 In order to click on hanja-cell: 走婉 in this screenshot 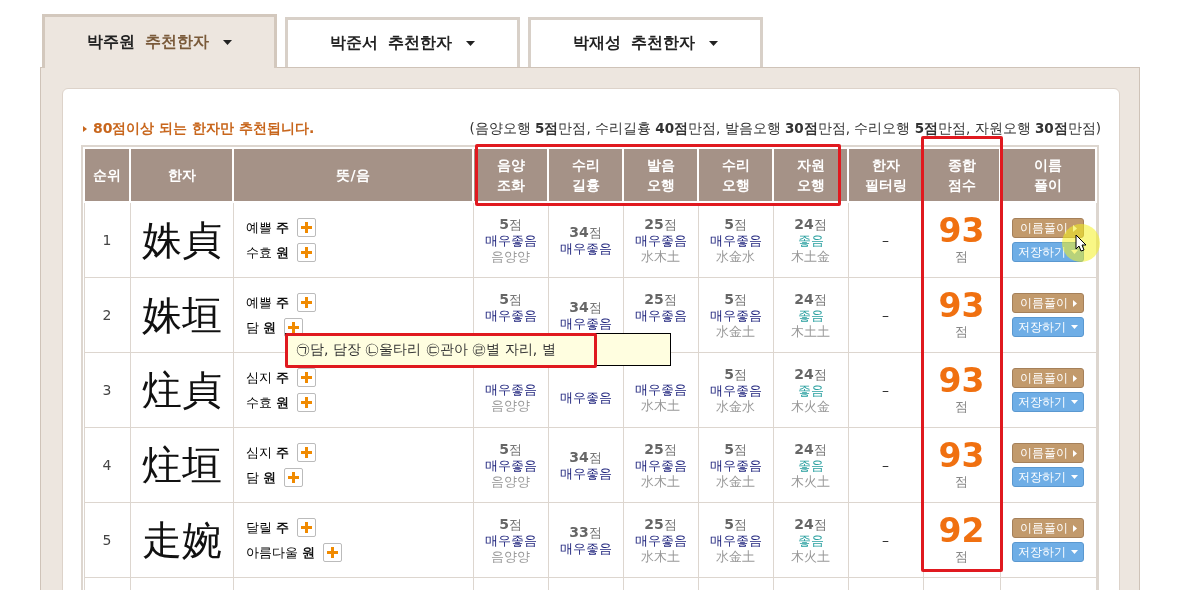, I will do `click(181, 540)`.